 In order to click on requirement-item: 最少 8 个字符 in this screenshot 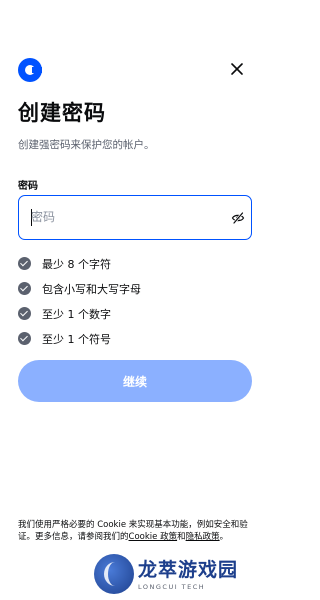, I will do `click(79, 263)`.